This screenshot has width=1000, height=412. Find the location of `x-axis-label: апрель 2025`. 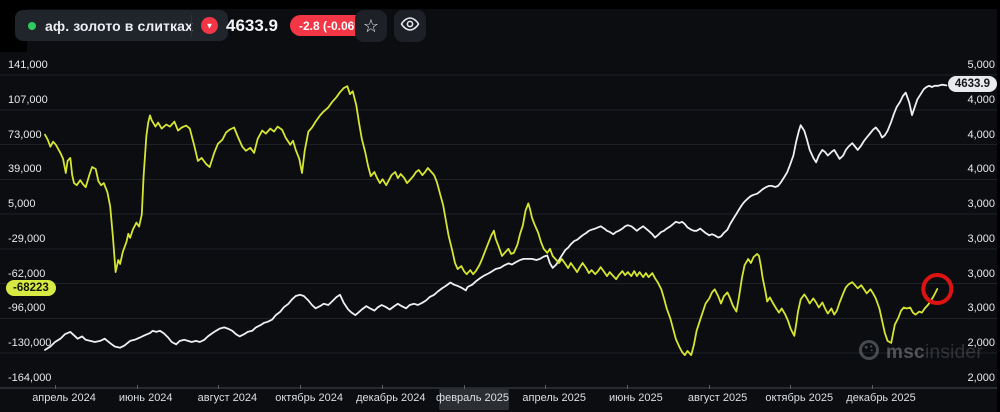

x-axis-label: апрель 2025 is located at coordinates (554, 398).